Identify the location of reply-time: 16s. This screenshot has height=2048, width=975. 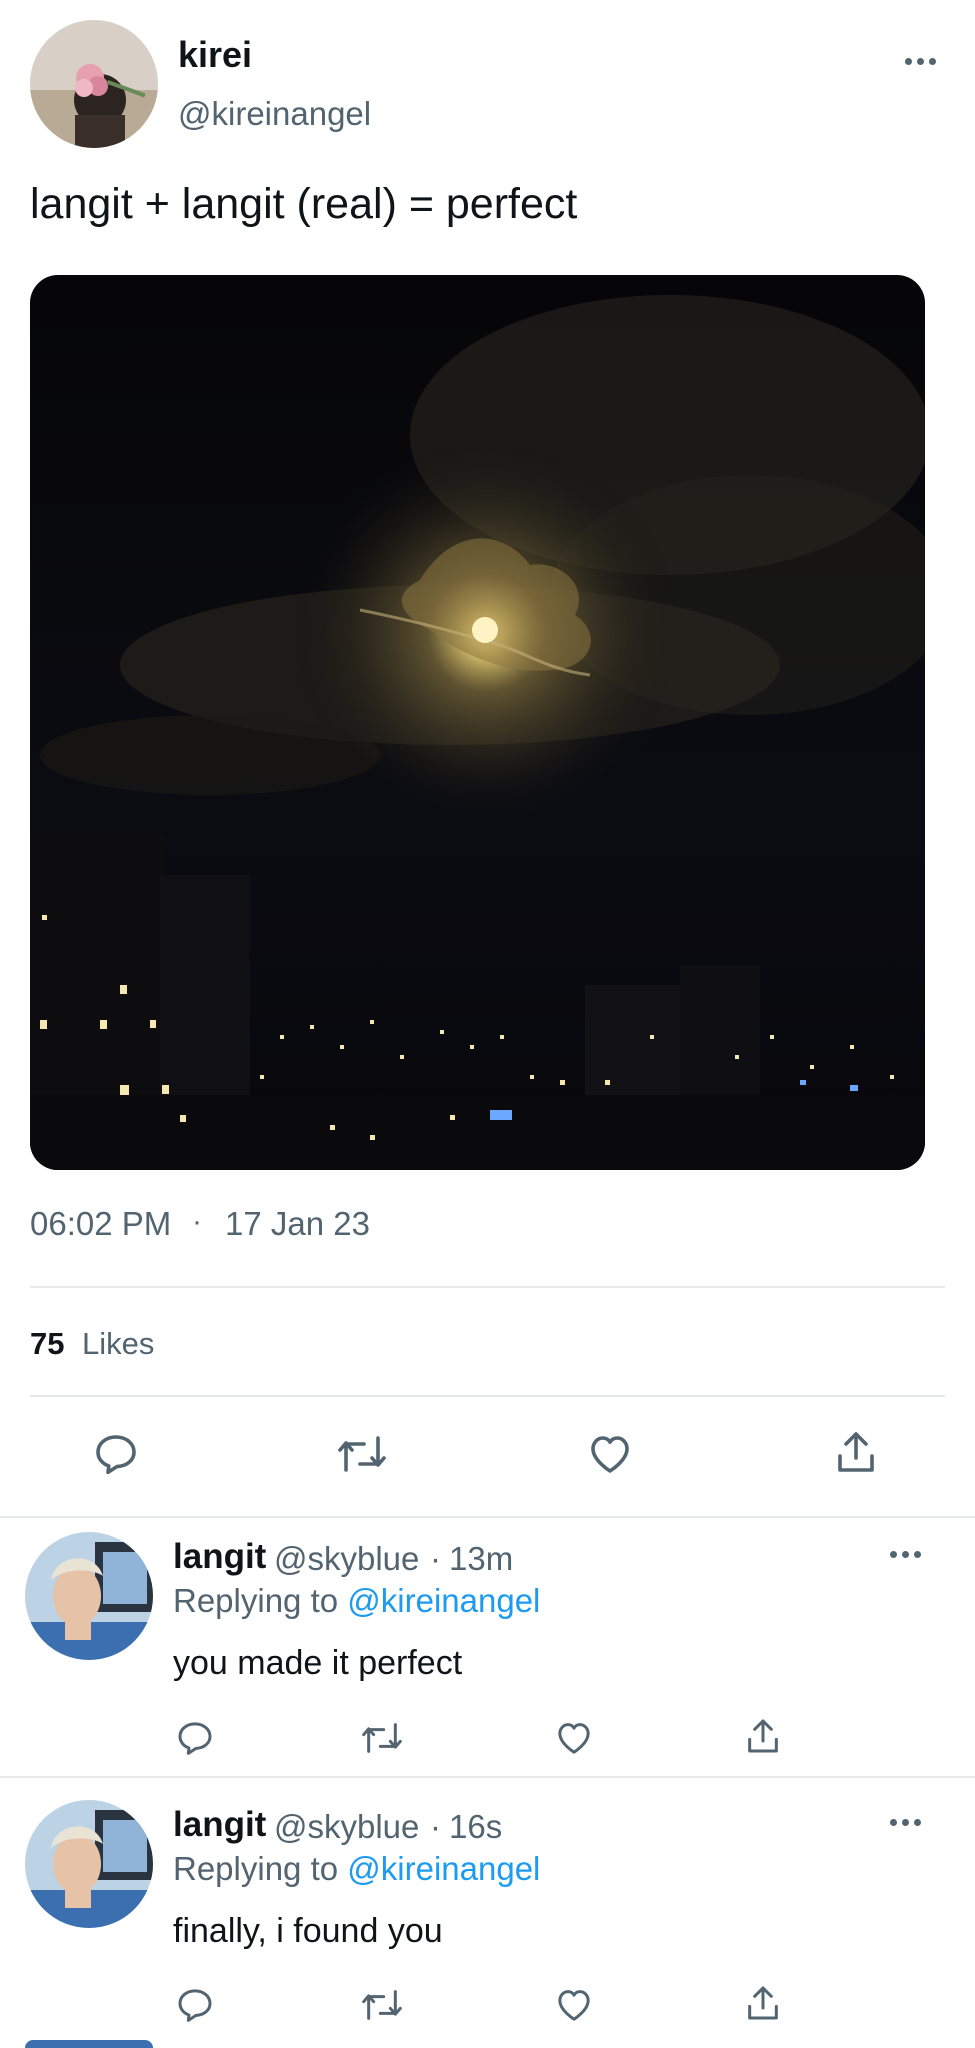
(475, 1827).